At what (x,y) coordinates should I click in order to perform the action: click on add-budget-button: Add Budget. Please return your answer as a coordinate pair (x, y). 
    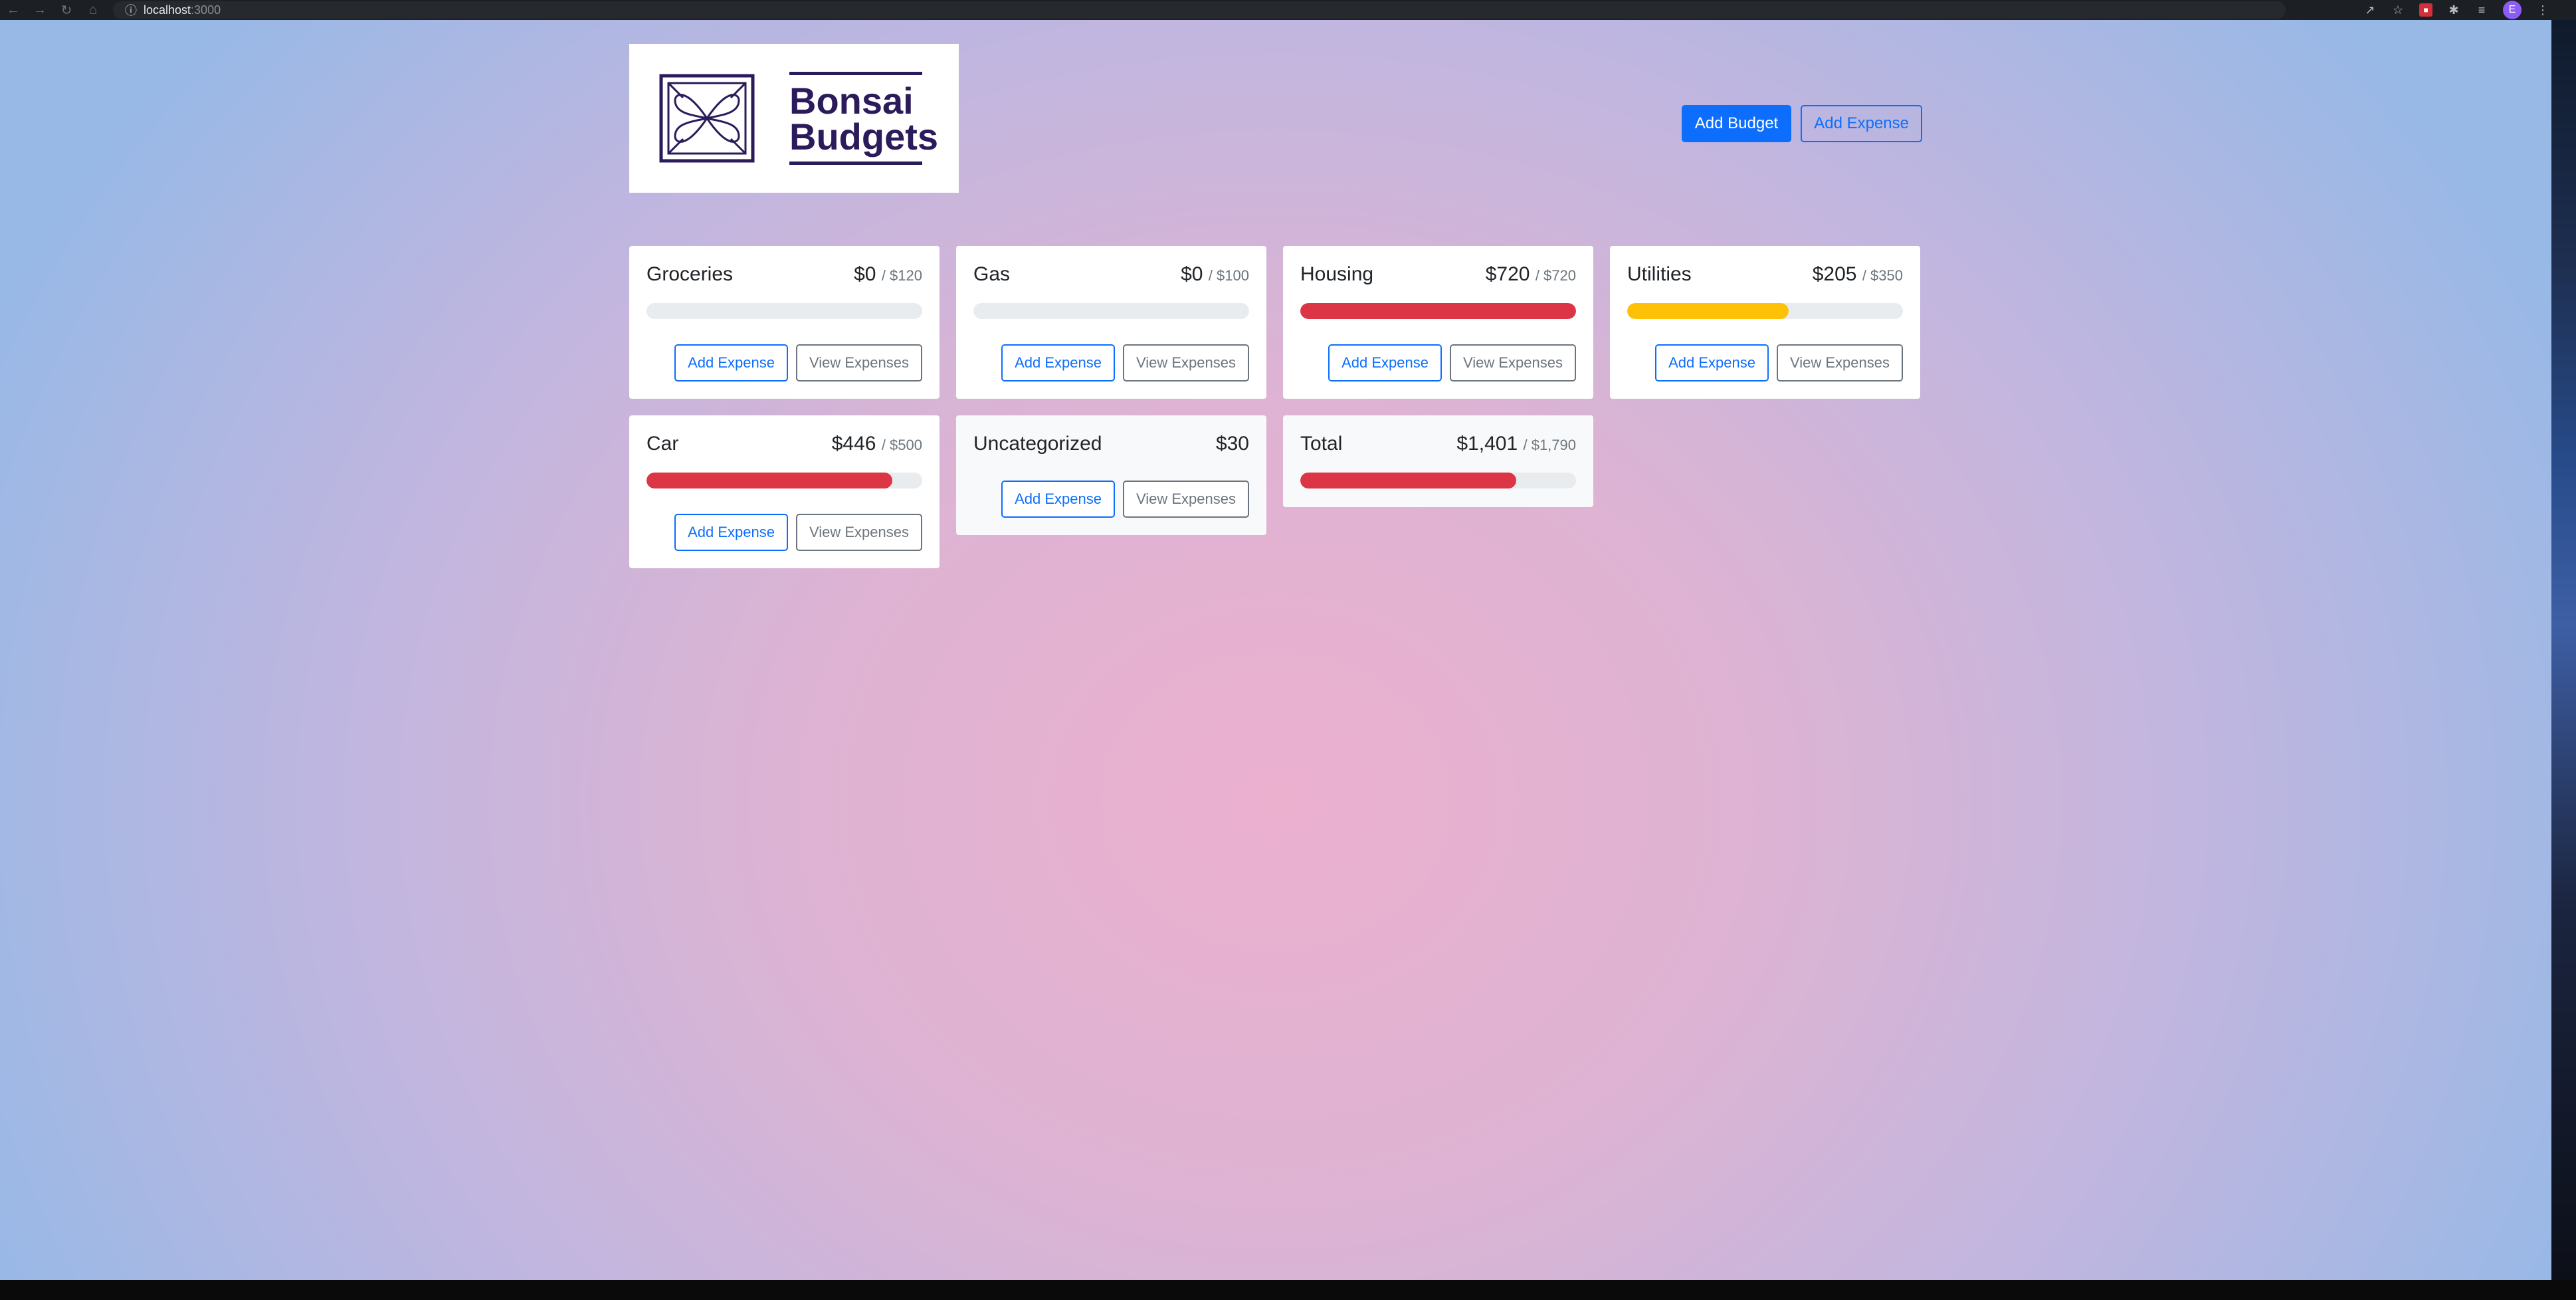
    Looking at the image, I should click on (1737, 124).